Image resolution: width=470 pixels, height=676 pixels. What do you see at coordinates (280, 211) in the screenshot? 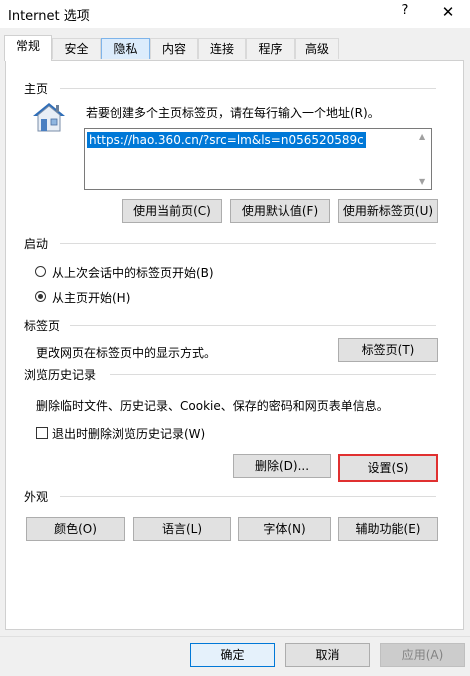
I see `use-default-button: 使用默认值(F)` at bounding box center [280, 211].